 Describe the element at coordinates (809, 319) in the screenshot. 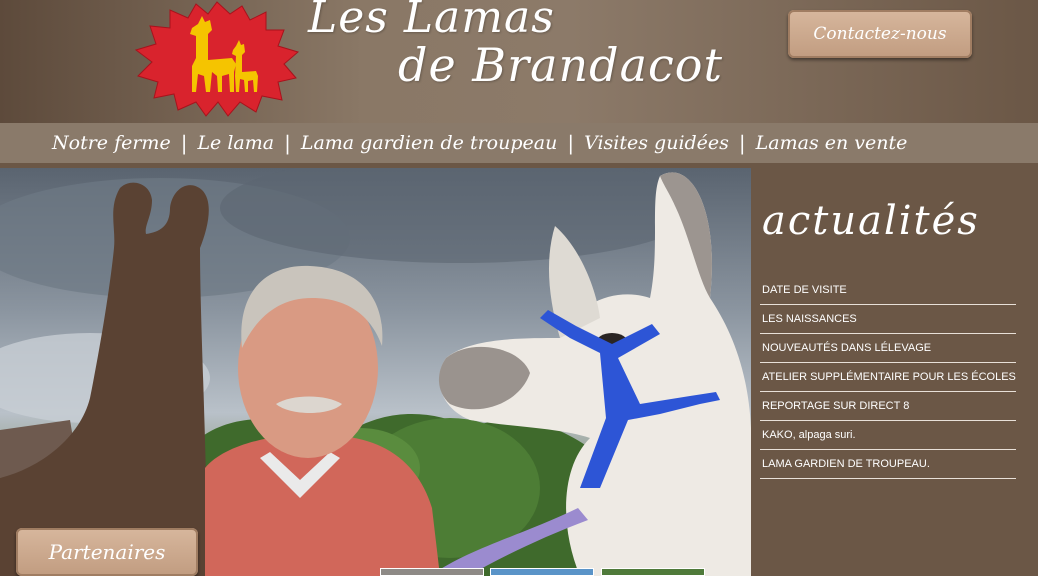

I see `news-item-label: LES NAISSANCES` at that location.